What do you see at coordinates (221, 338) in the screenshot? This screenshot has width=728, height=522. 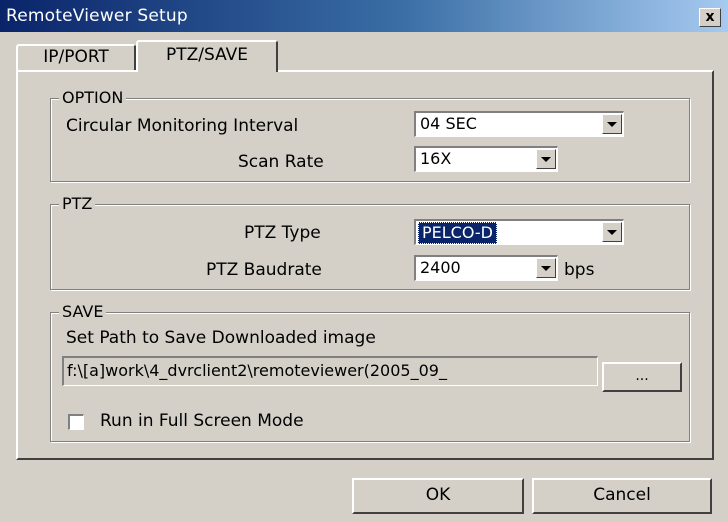 I see `save-path-label: Set Path to Save Downloaded image` at bounding box center [221, 338].